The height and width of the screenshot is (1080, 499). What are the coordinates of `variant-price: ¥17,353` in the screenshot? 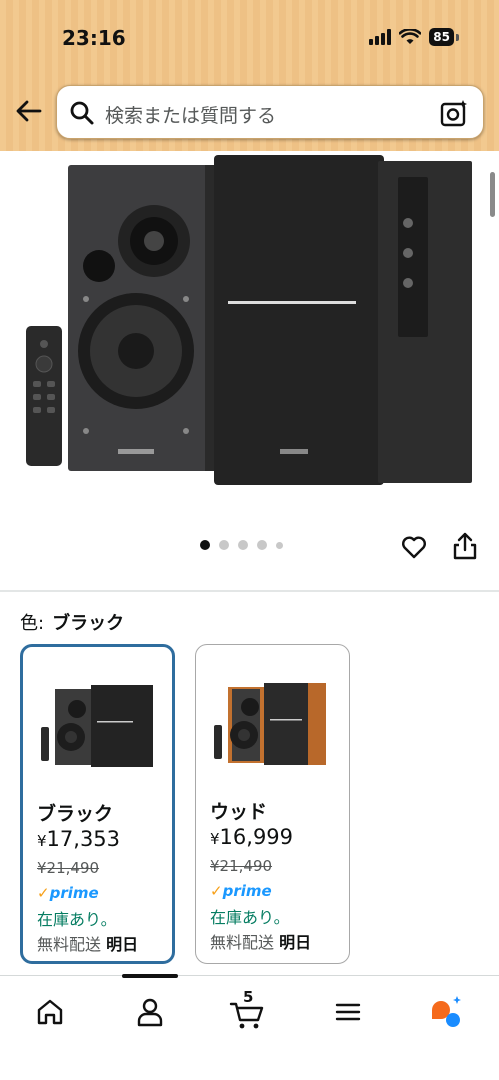 It's located at (78, 839).